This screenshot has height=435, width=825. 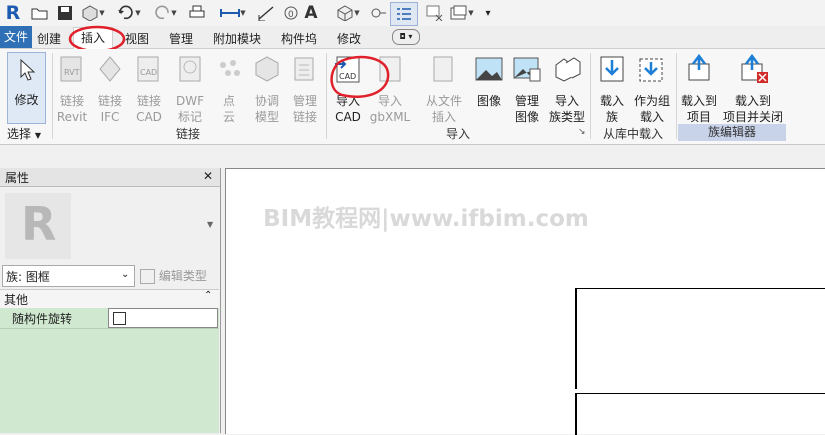 What do you see at coordinates (163, 318) in the screenshot?
I see `property-value-cell` at bounding box center [163, 318].